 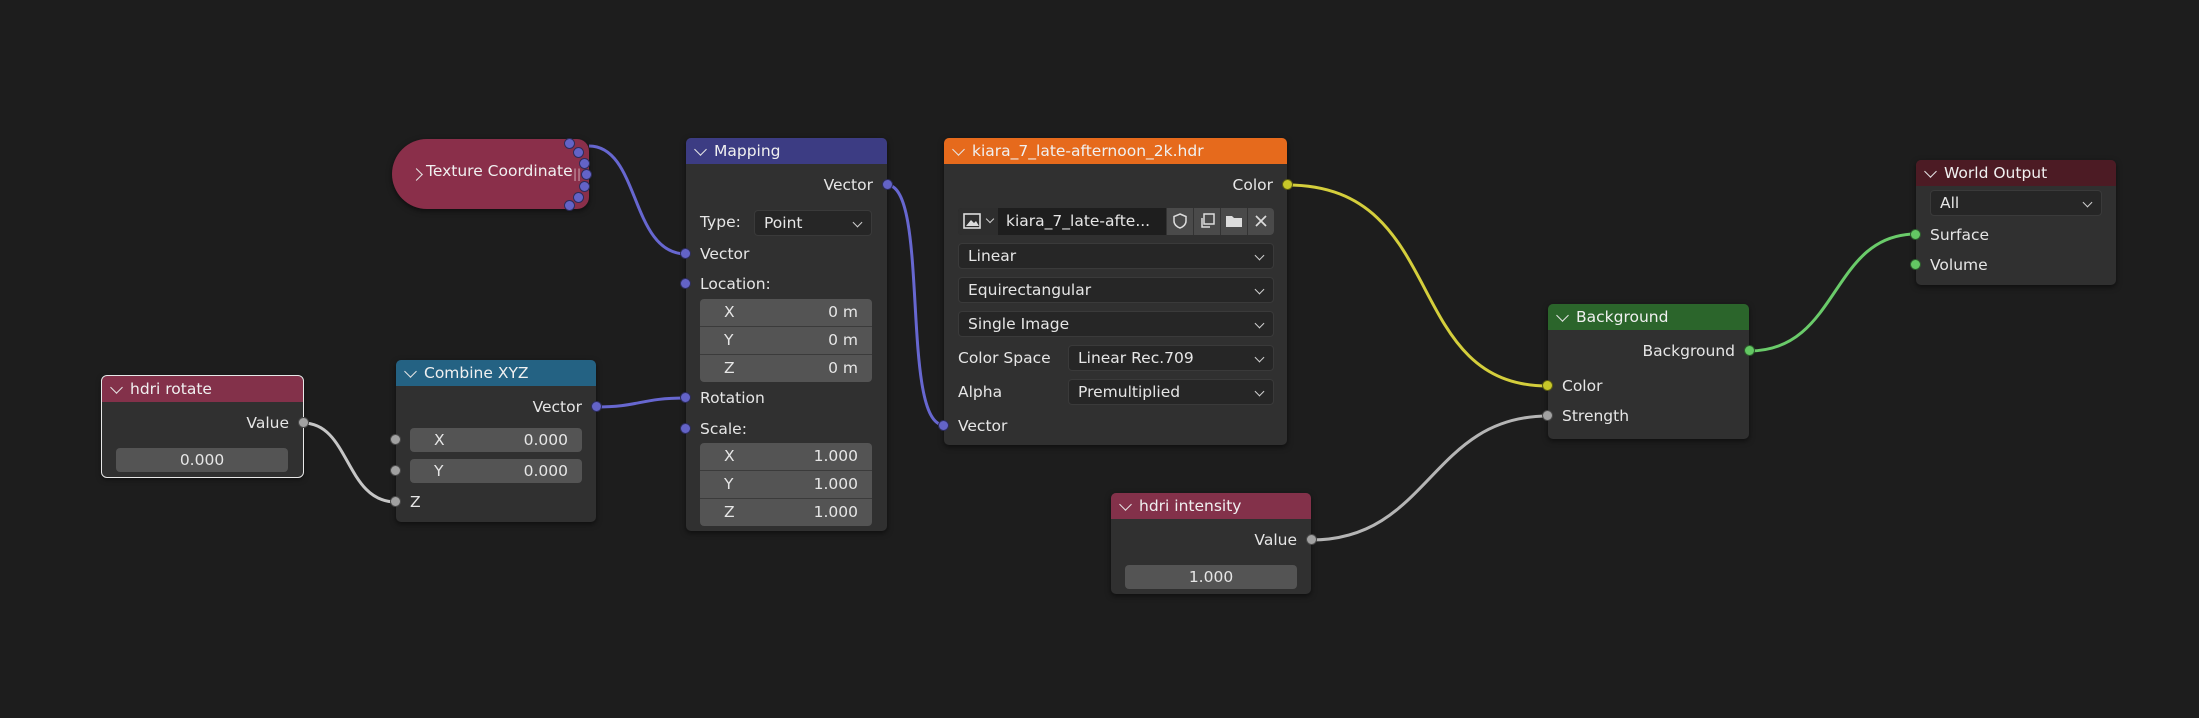 What do you see at coordinates (496, 471) in the screenshot?
I see `y-field: Y 0.000` at bounding box center [496, 471].